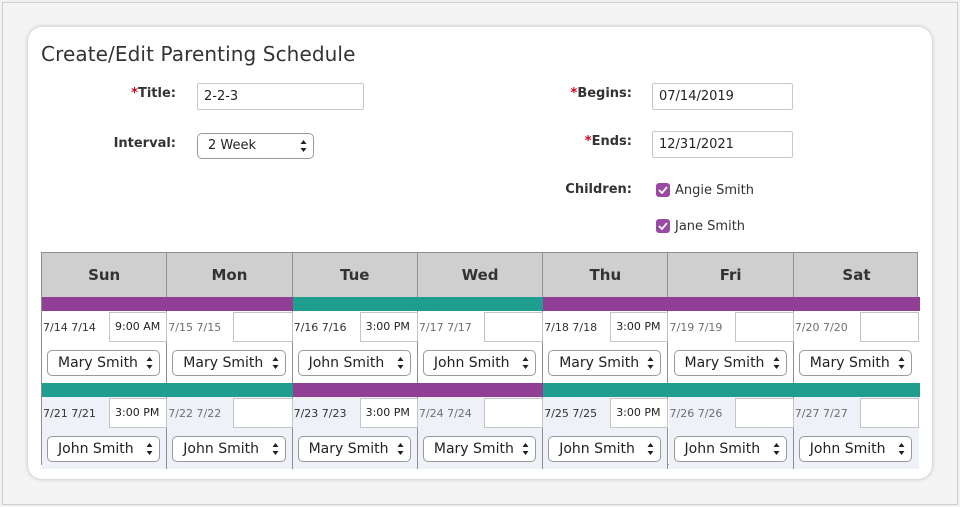 The image size is (960, 507). I want to click on date-label: 7/20 7/20, so click(821, 327).